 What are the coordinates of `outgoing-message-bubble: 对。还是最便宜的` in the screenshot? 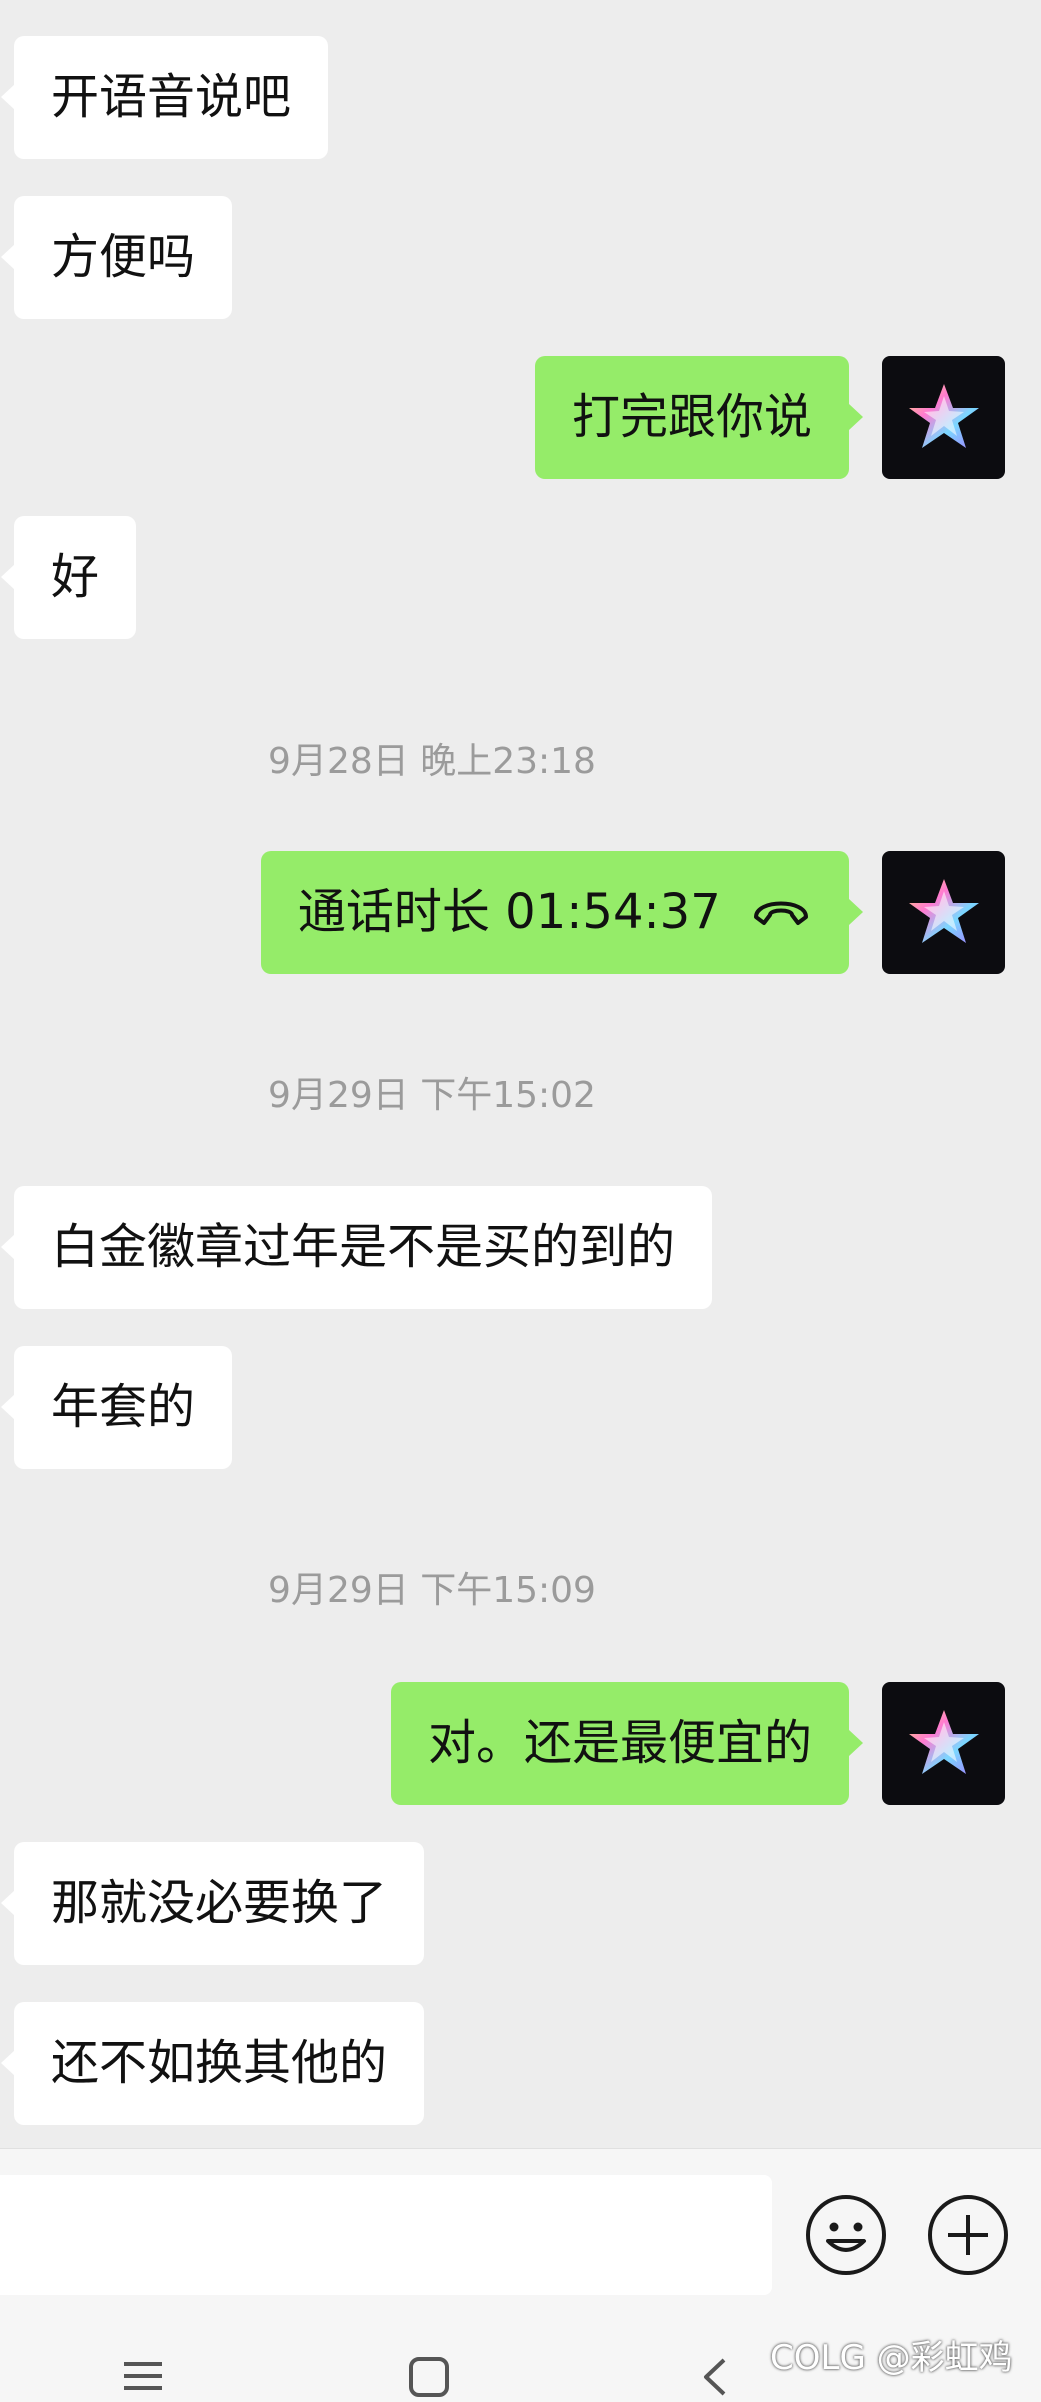 It's located at (627, 1743).